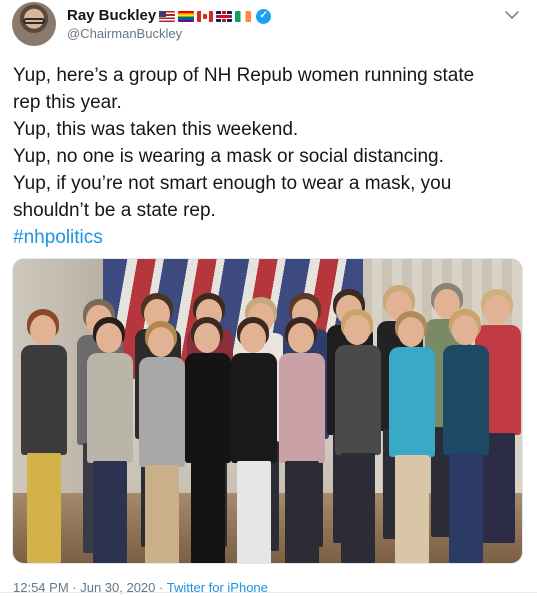  Describe the element at coordinates (111, 16) in the screenshot. I see `author-name: Ray Buckley` at that location.